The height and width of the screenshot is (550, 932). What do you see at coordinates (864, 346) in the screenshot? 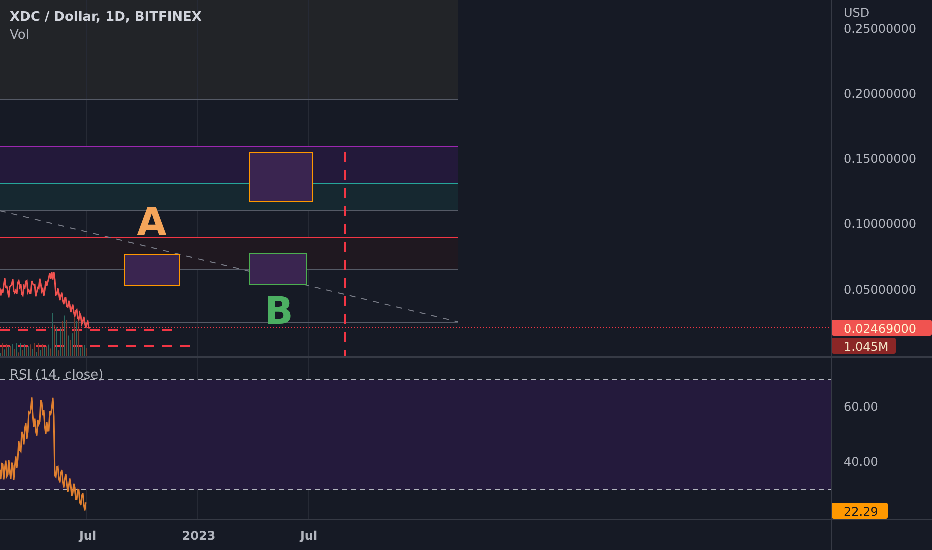
I see `price-badge: 1.045M` at bounding box center [864, 346].